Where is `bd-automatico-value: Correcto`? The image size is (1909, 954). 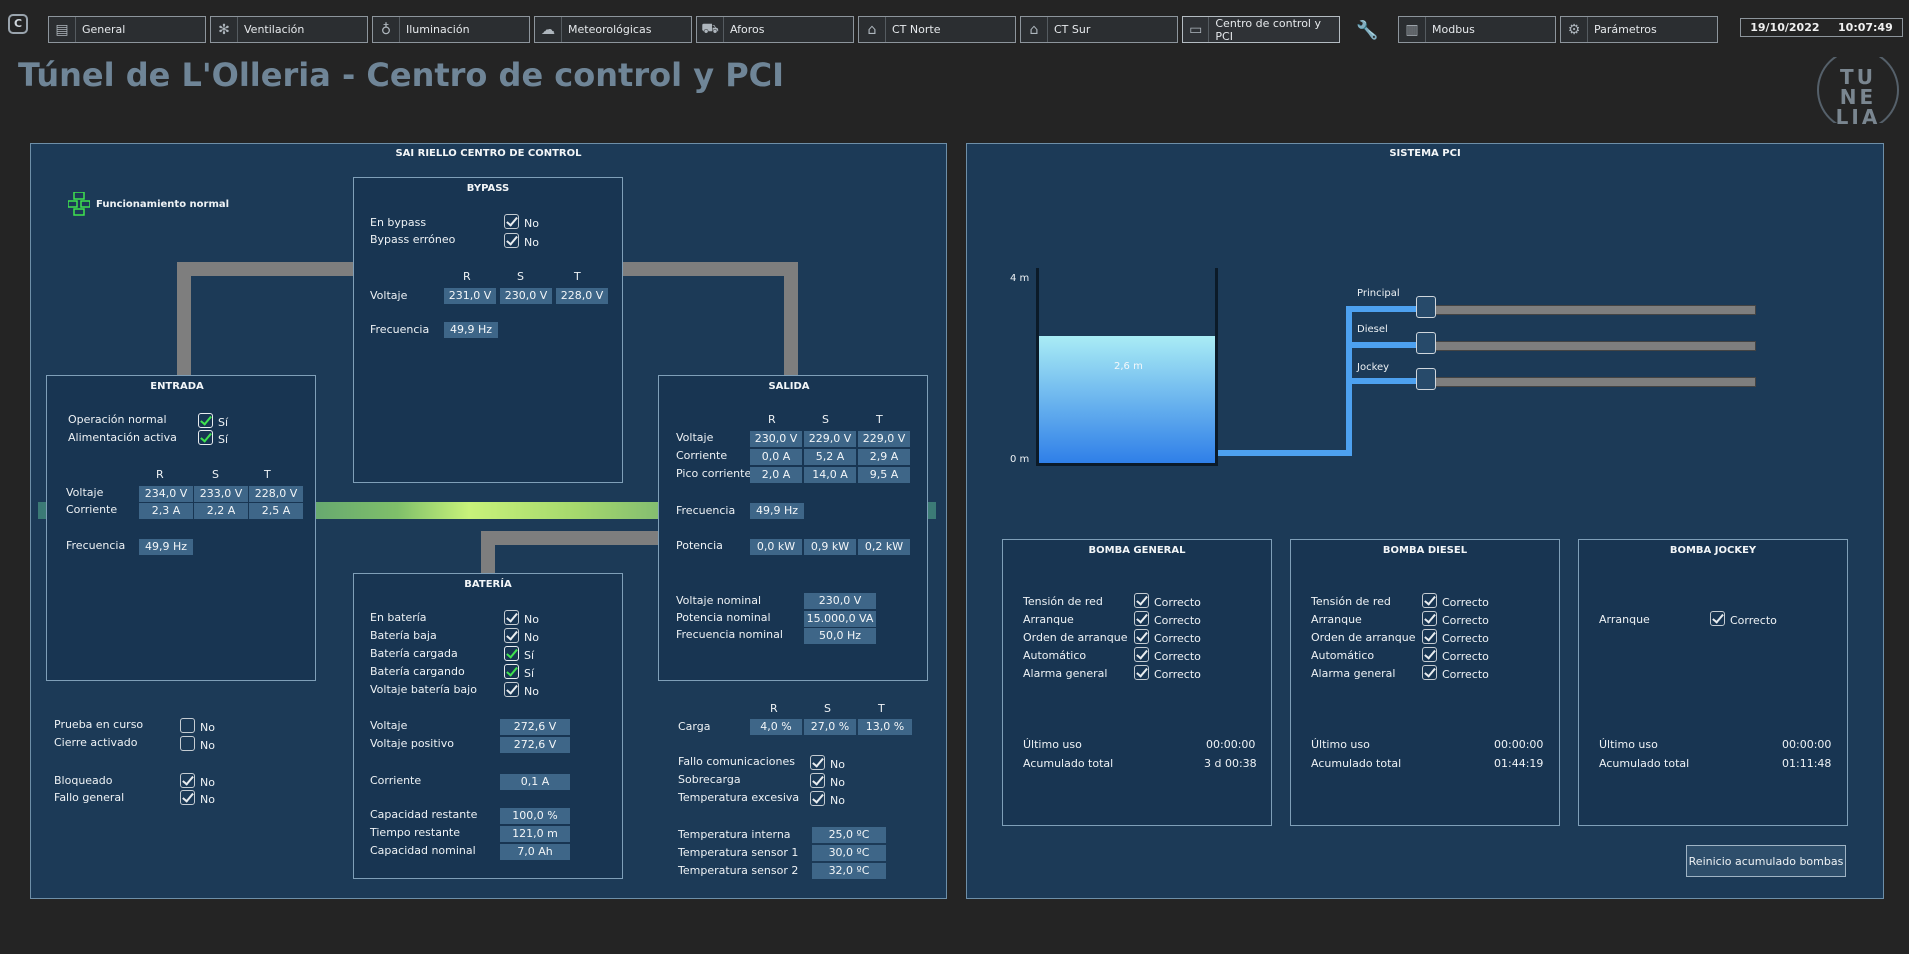 bd-automatico-value: Correcto is located at coordinates (1465, 656).